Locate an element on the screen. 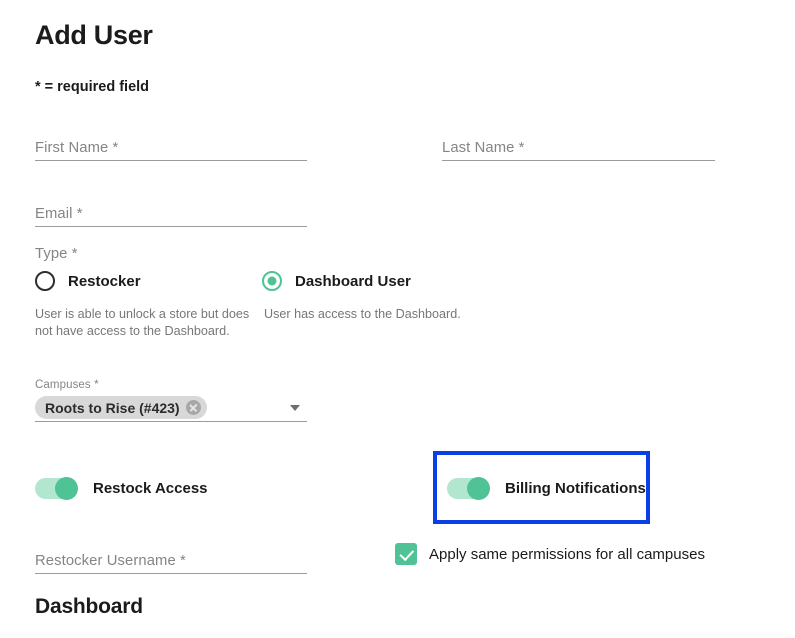 The width and height of the screenshot is (795, 638). campuses-select-control: Roots to Rise (#423) is located at coordinates (171, 408).